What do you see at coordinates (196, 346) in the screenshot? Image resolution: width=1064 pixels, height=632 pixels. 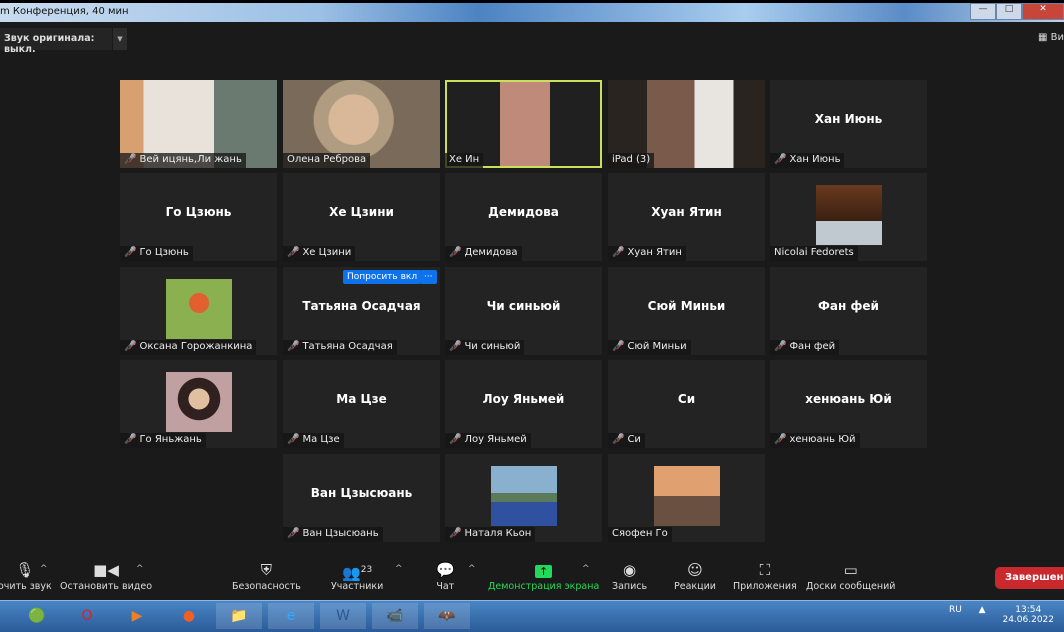 I see `participant-name: Оксана Горожанкина` at bounding box center [196, 346].